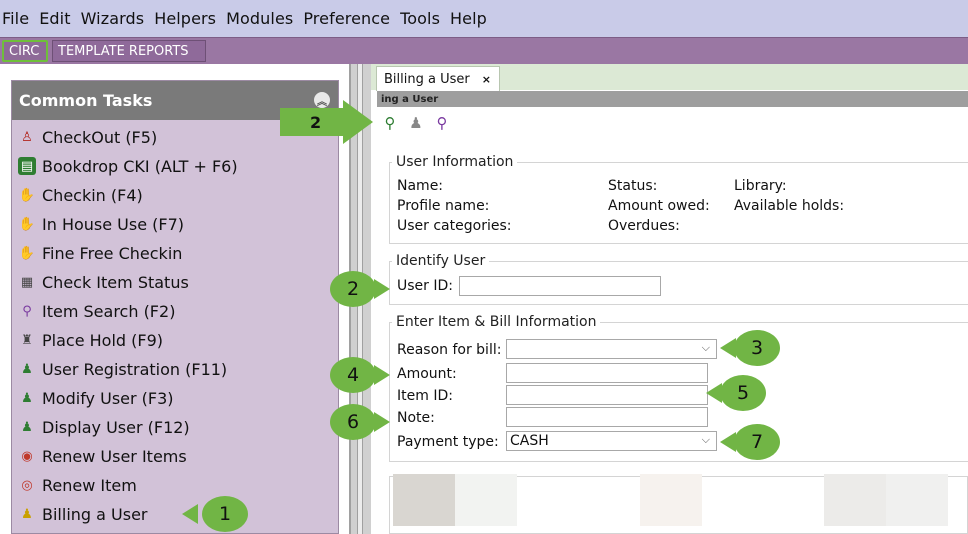 The height and width of the screenshot is (534, 968). What do you see at coordinates (86, 100) in the screenshot?
I see `common-tasks-title: Common Tasks` at bounding box center [86, 100].